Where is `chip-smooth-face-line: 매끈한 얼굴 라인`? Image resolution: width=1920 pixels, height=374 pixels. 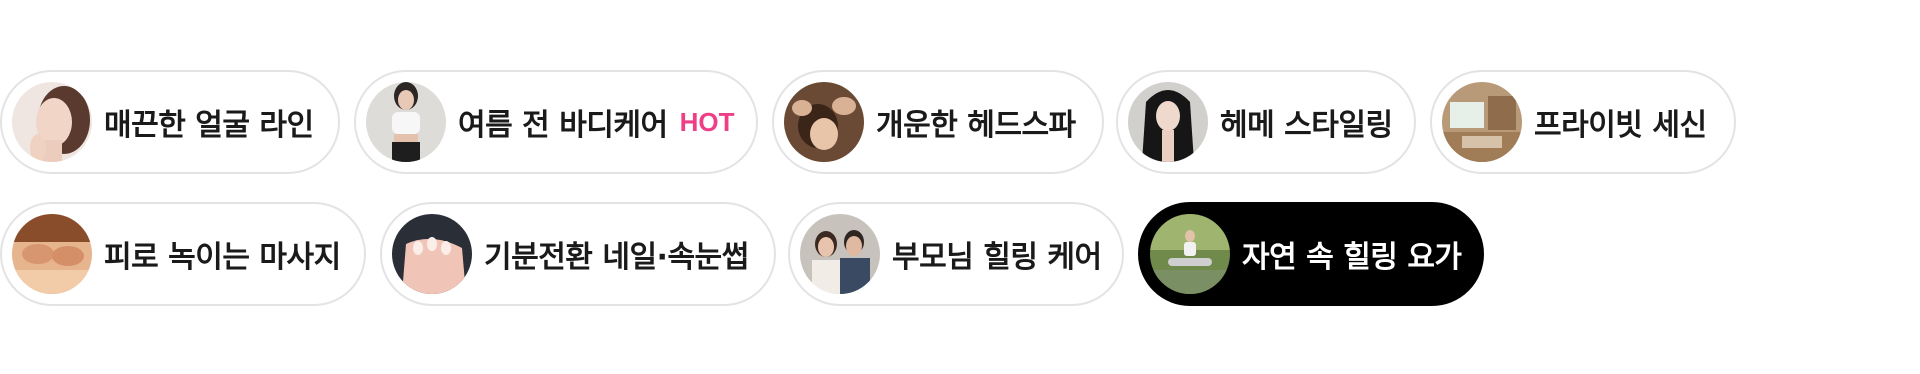 chip-smooth-face-line: 매끈한 얼굴 라인 is located at coordinates (170, 122).